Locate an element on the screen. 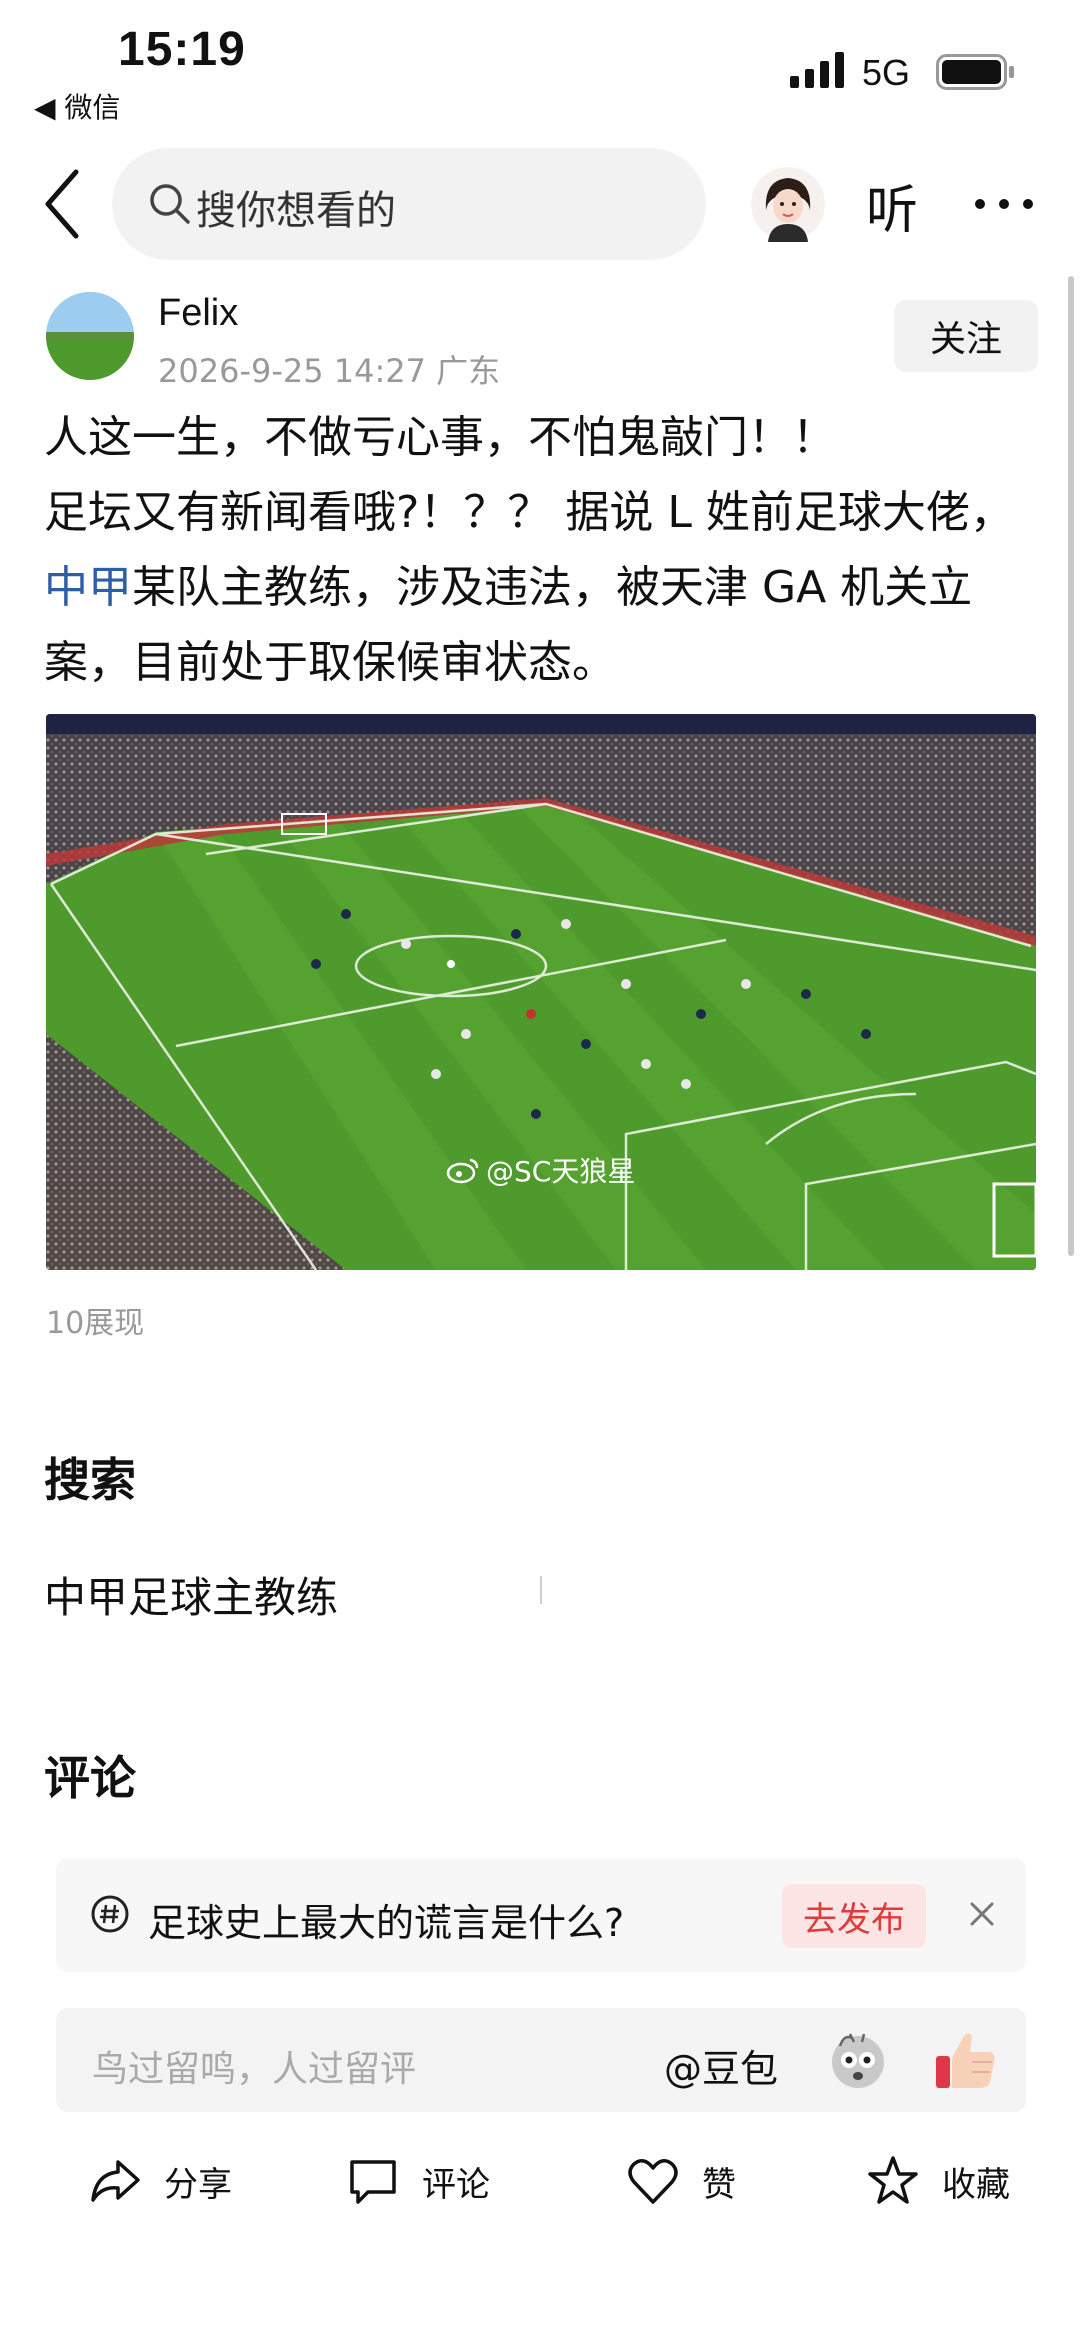 The height and width of the screenshot is (2337, 1080). network-type: 5G is located at coordinates (886, 72).